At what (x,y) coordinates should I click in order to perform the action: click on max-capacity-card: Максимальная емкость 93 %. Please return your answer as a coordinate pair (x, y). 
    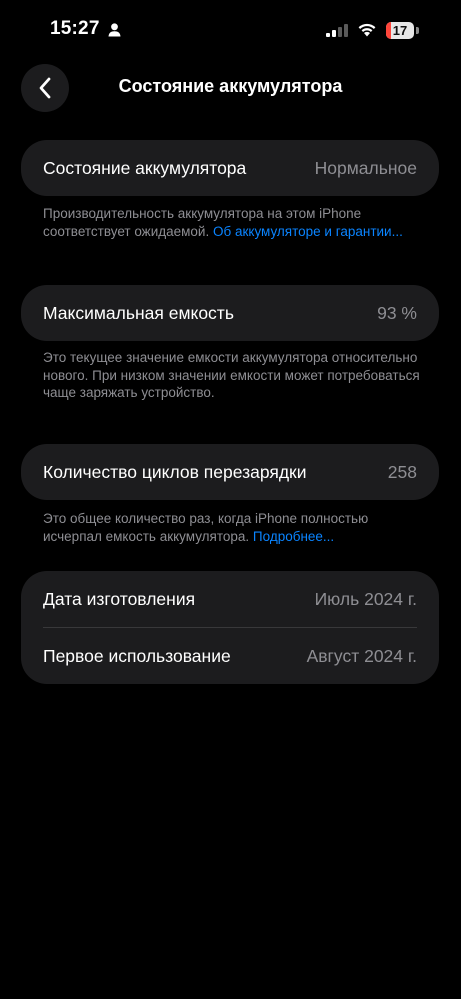
    Looking at the image, I should click on (230, 313).